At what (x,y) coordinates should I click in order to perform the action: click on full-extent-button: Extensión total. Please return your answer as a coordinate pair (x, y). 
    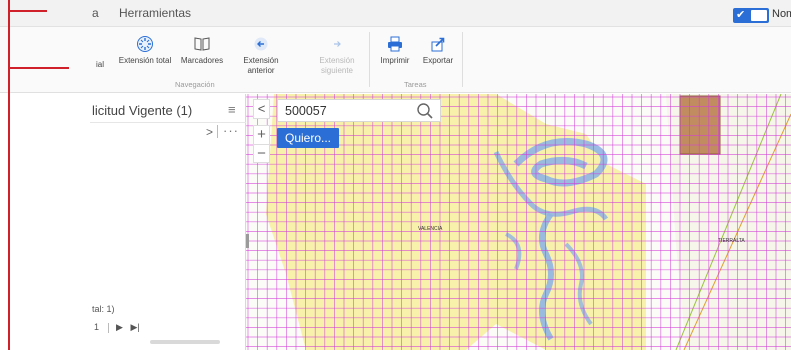
    Looking at the image, I should click on (145, 50).